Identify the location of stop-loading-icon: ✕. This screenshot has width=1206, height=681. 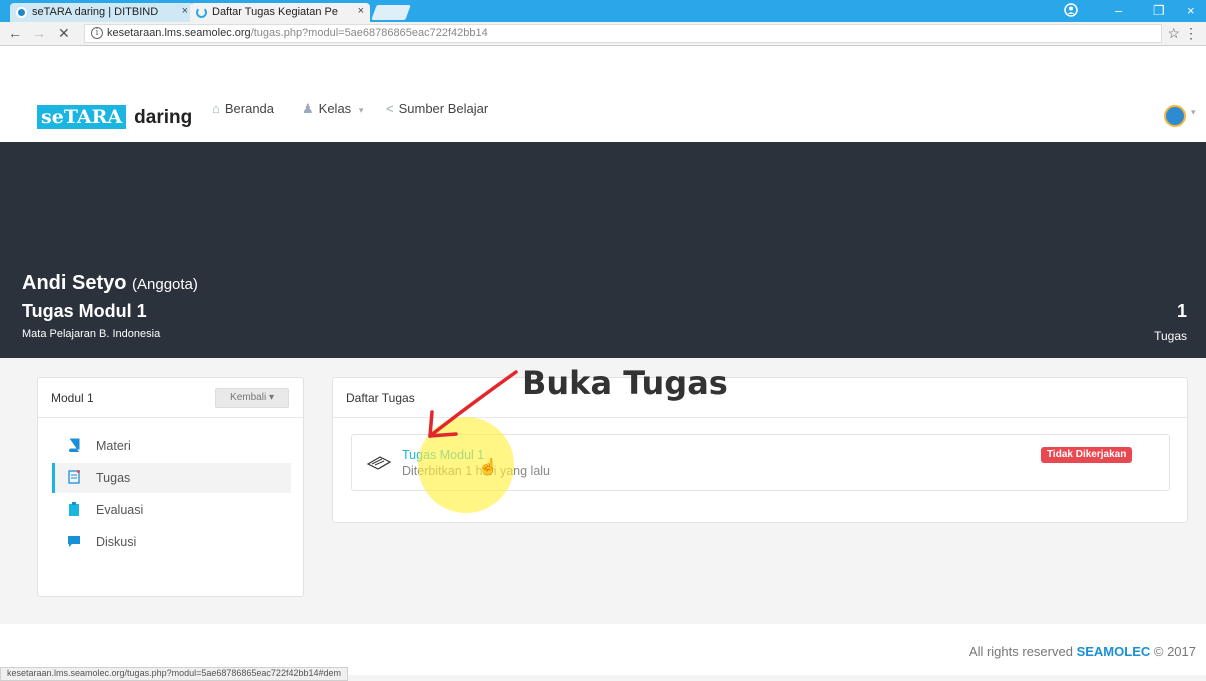
(64, 33).